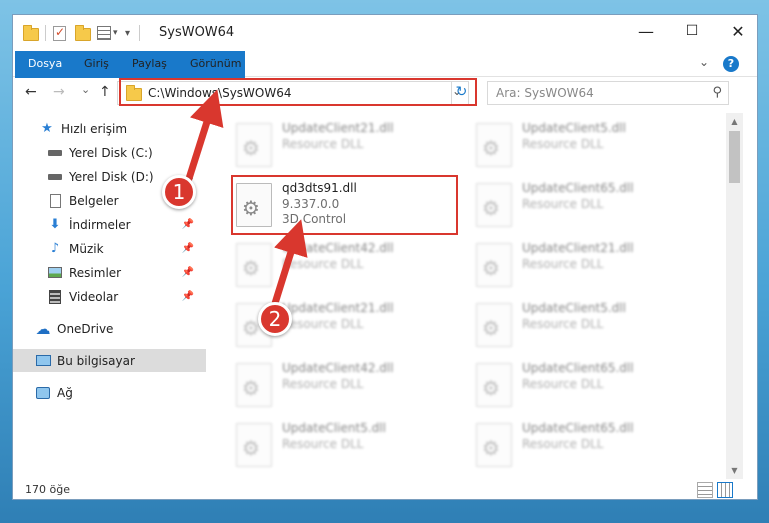 This screenshot has height=523, width=769. I want to click on network-icon, so click(43, 393).